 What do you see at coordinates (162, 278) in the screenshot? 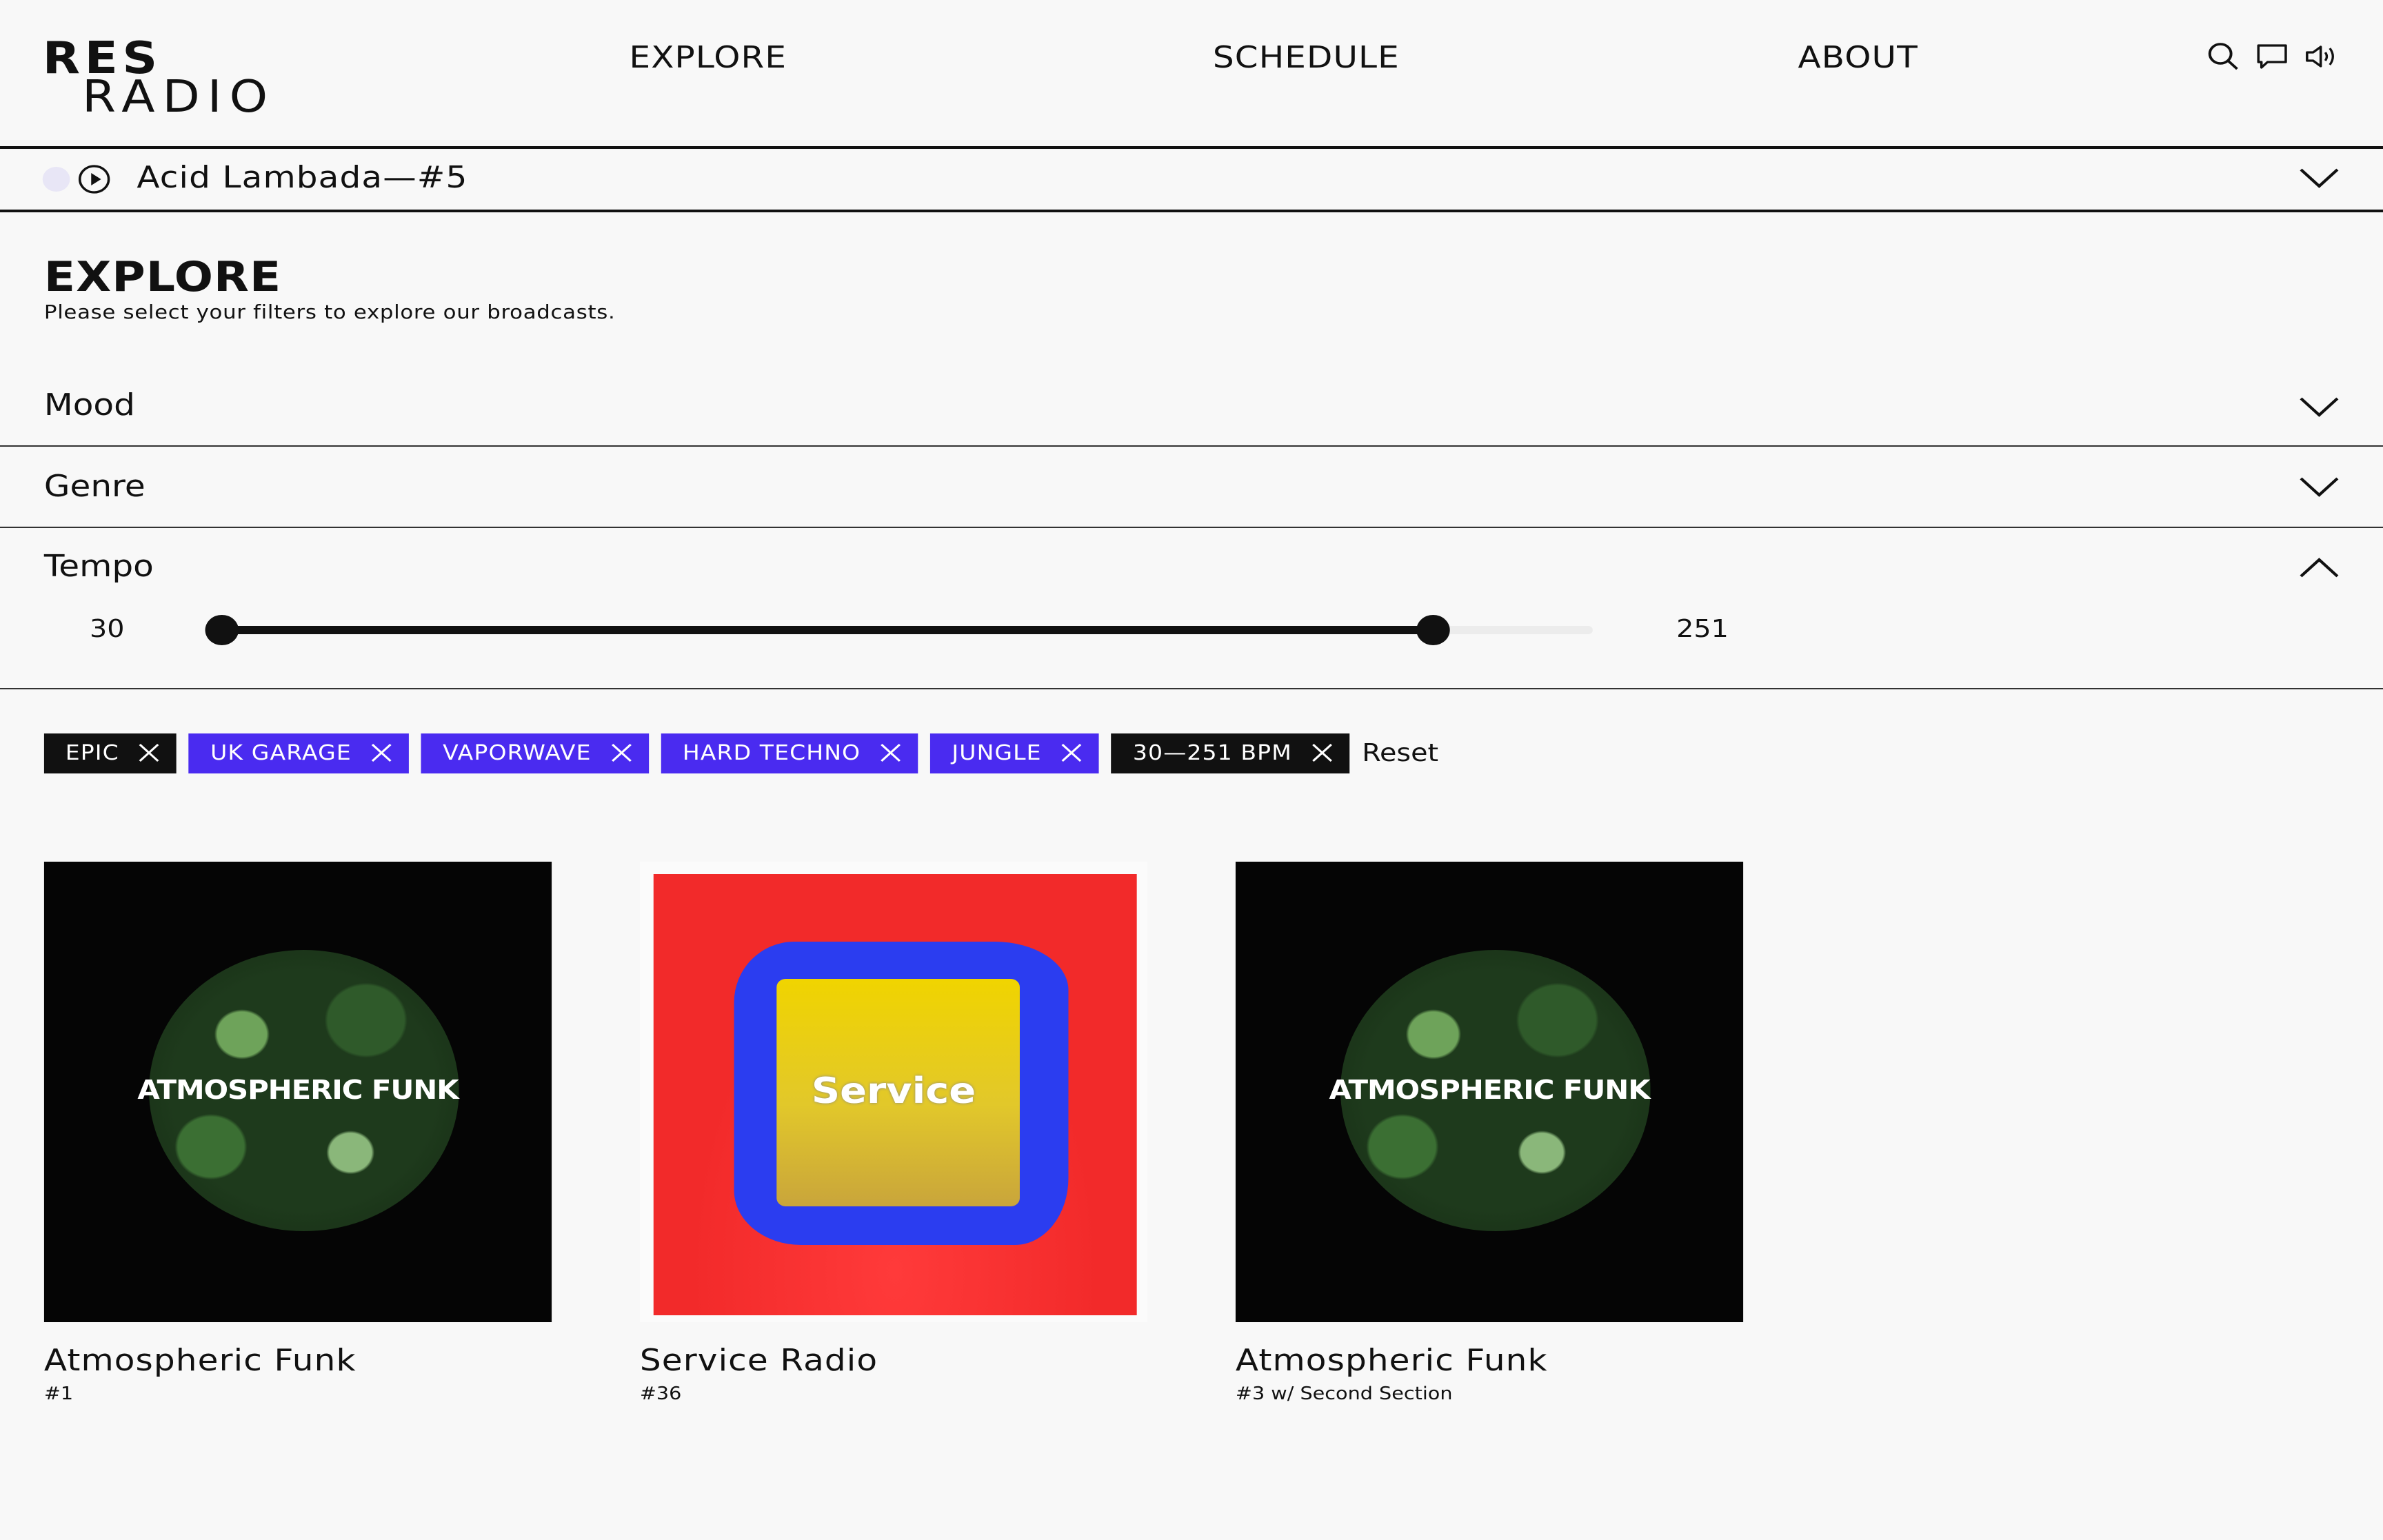
I see `page-title: EXPLORE` at bounding box center [162, 278].